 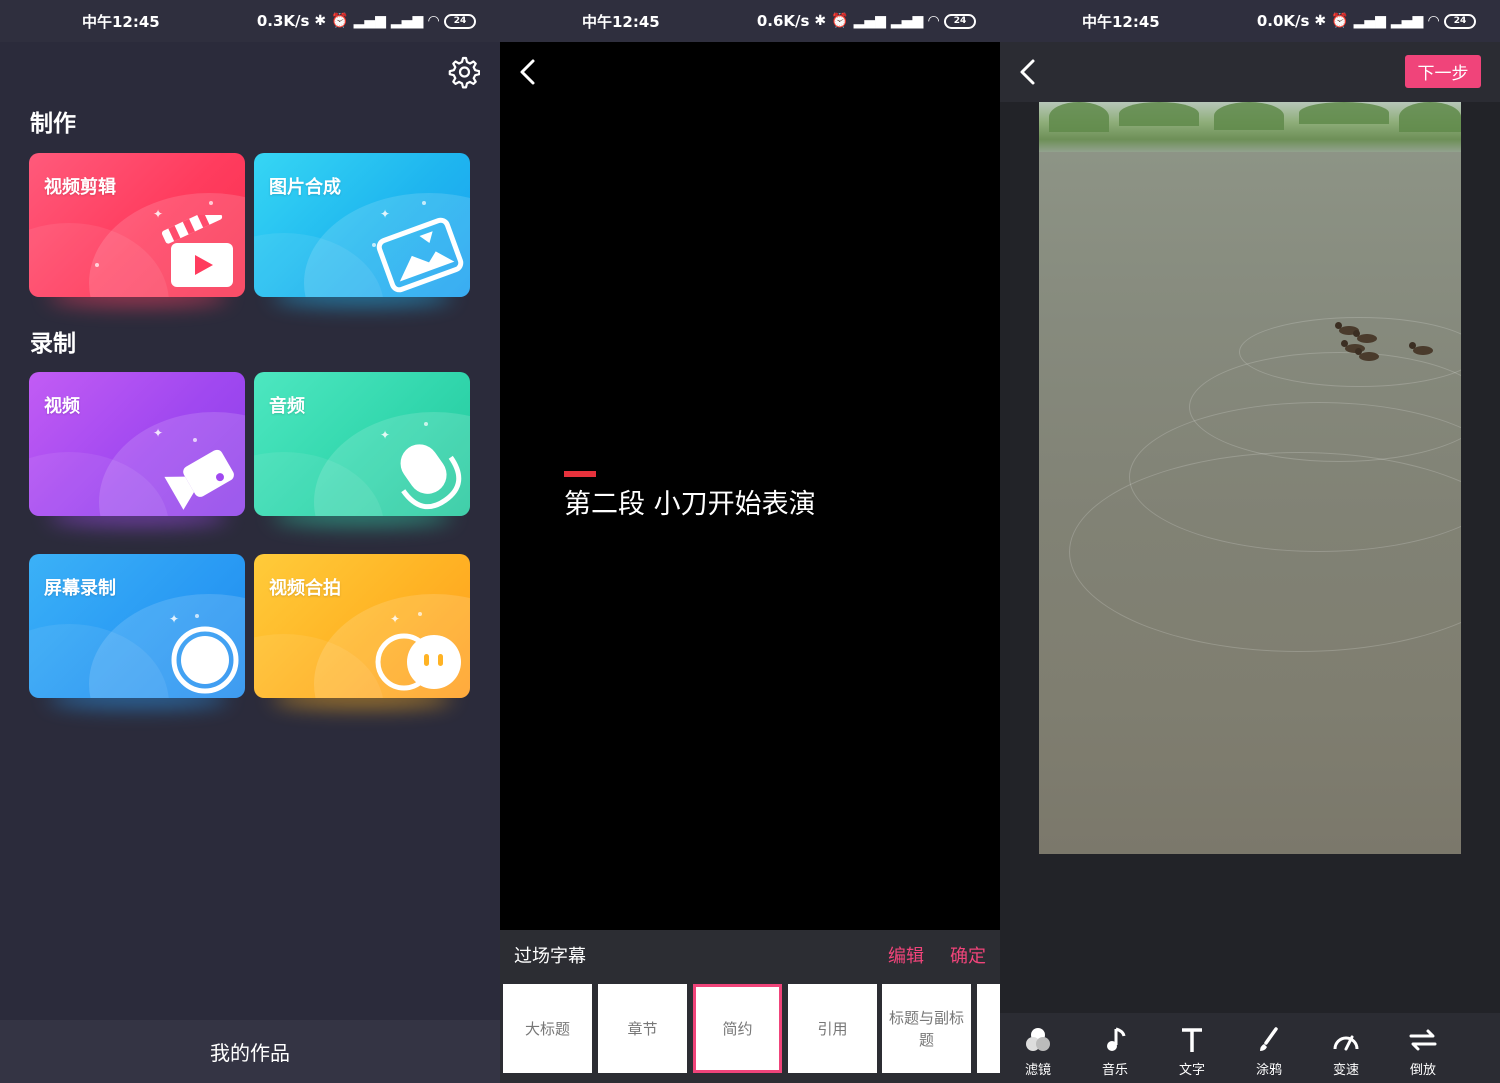 What do you see at coordinates (1269, 1039) in the screenshot?
I see `brush-icon` at bounding box center [1269, 1039].